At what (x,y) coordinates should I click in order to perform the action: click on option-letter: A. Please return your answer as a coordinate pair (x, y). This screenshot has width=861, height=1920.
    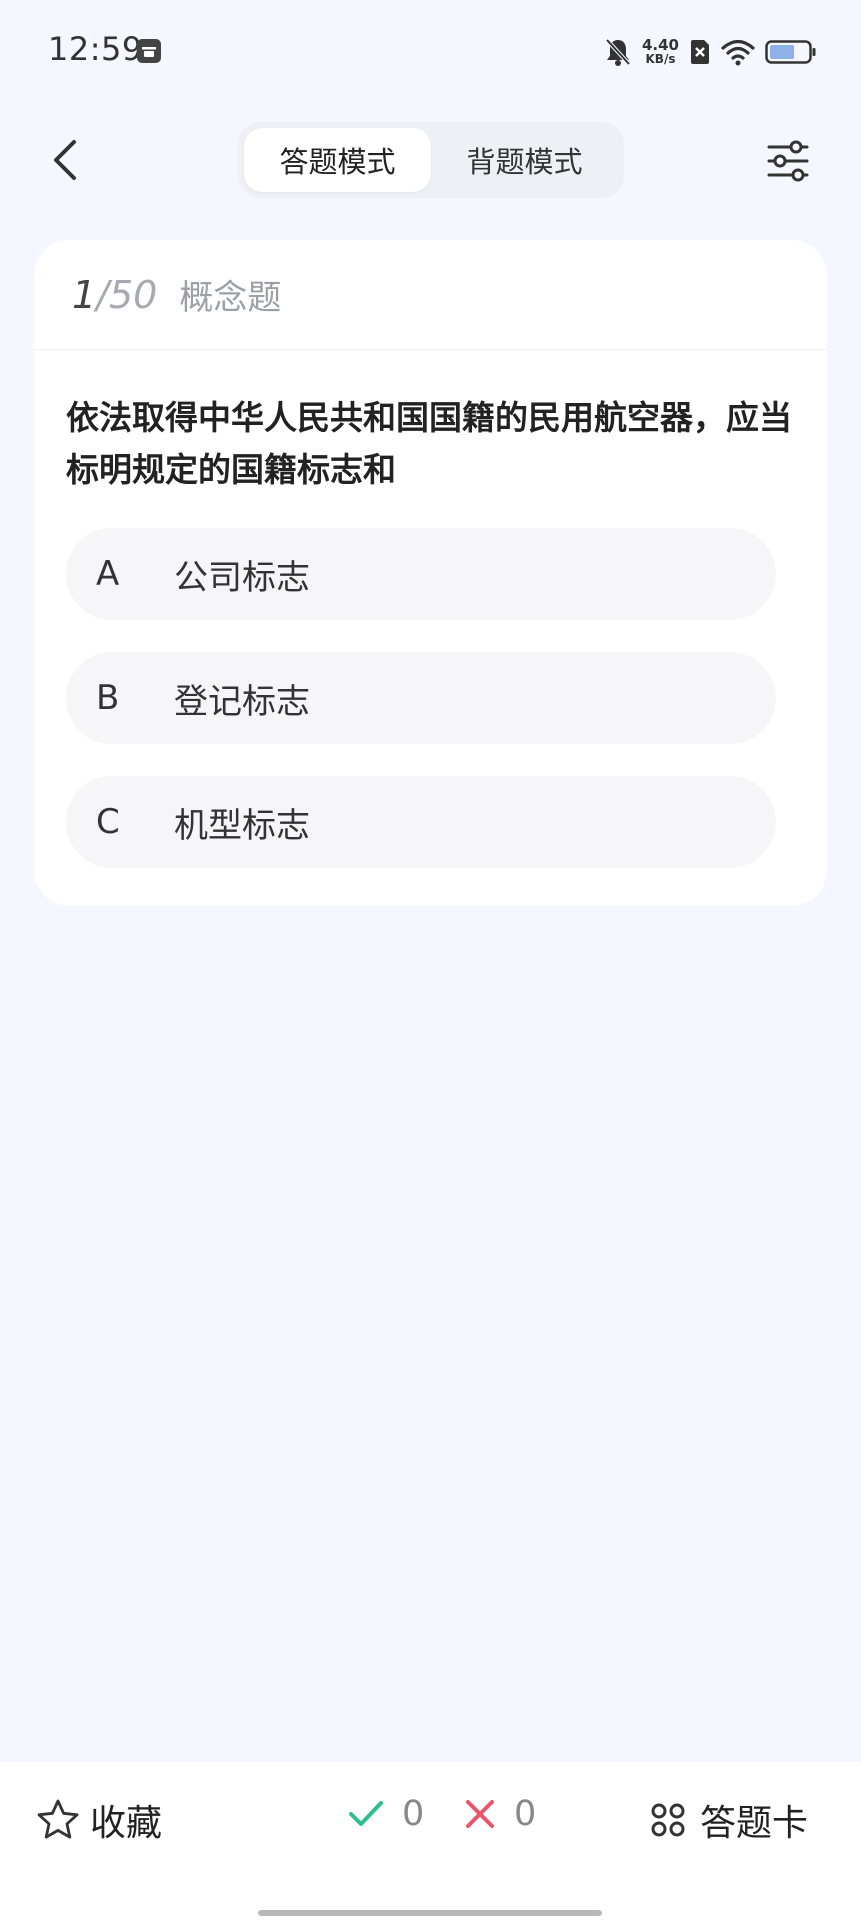
    Looking at the image, I should click on (108, 574).